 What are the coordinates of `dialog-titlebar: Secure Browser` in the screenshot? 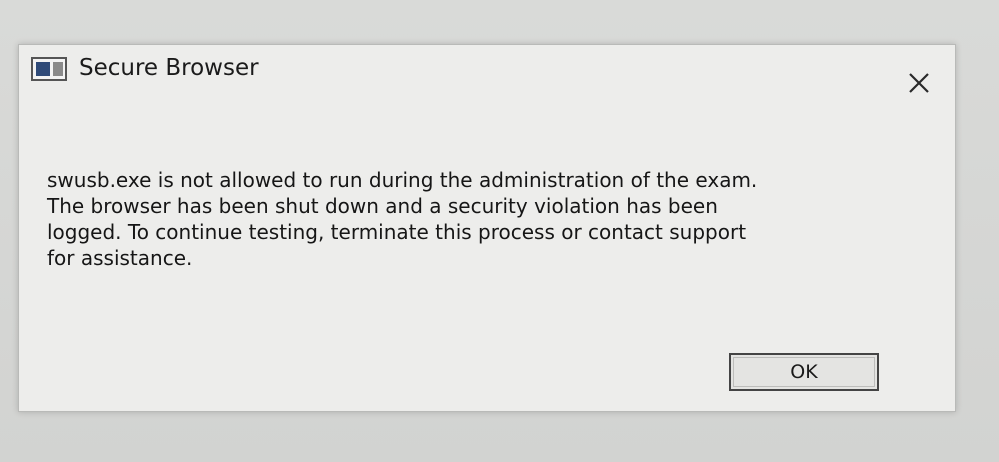 It's located at (487, 75).